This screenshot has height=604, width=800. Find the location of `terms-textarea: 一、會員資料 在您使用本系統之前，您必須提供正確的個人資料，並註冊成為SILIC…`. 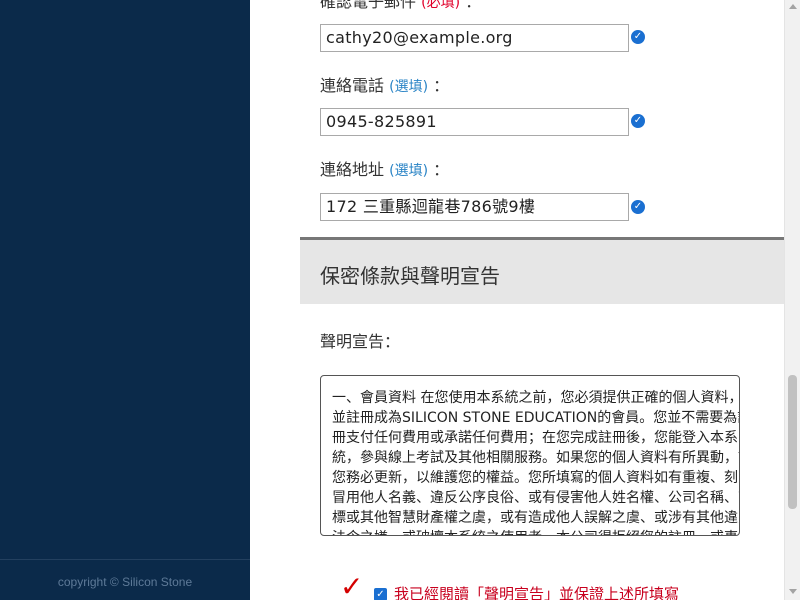

terms-textarea: 一、會員資料 在您使用本系統之前，您必須提供正確的個人資料，並註冊成為SILIC… is located at coordinates (530, 455).